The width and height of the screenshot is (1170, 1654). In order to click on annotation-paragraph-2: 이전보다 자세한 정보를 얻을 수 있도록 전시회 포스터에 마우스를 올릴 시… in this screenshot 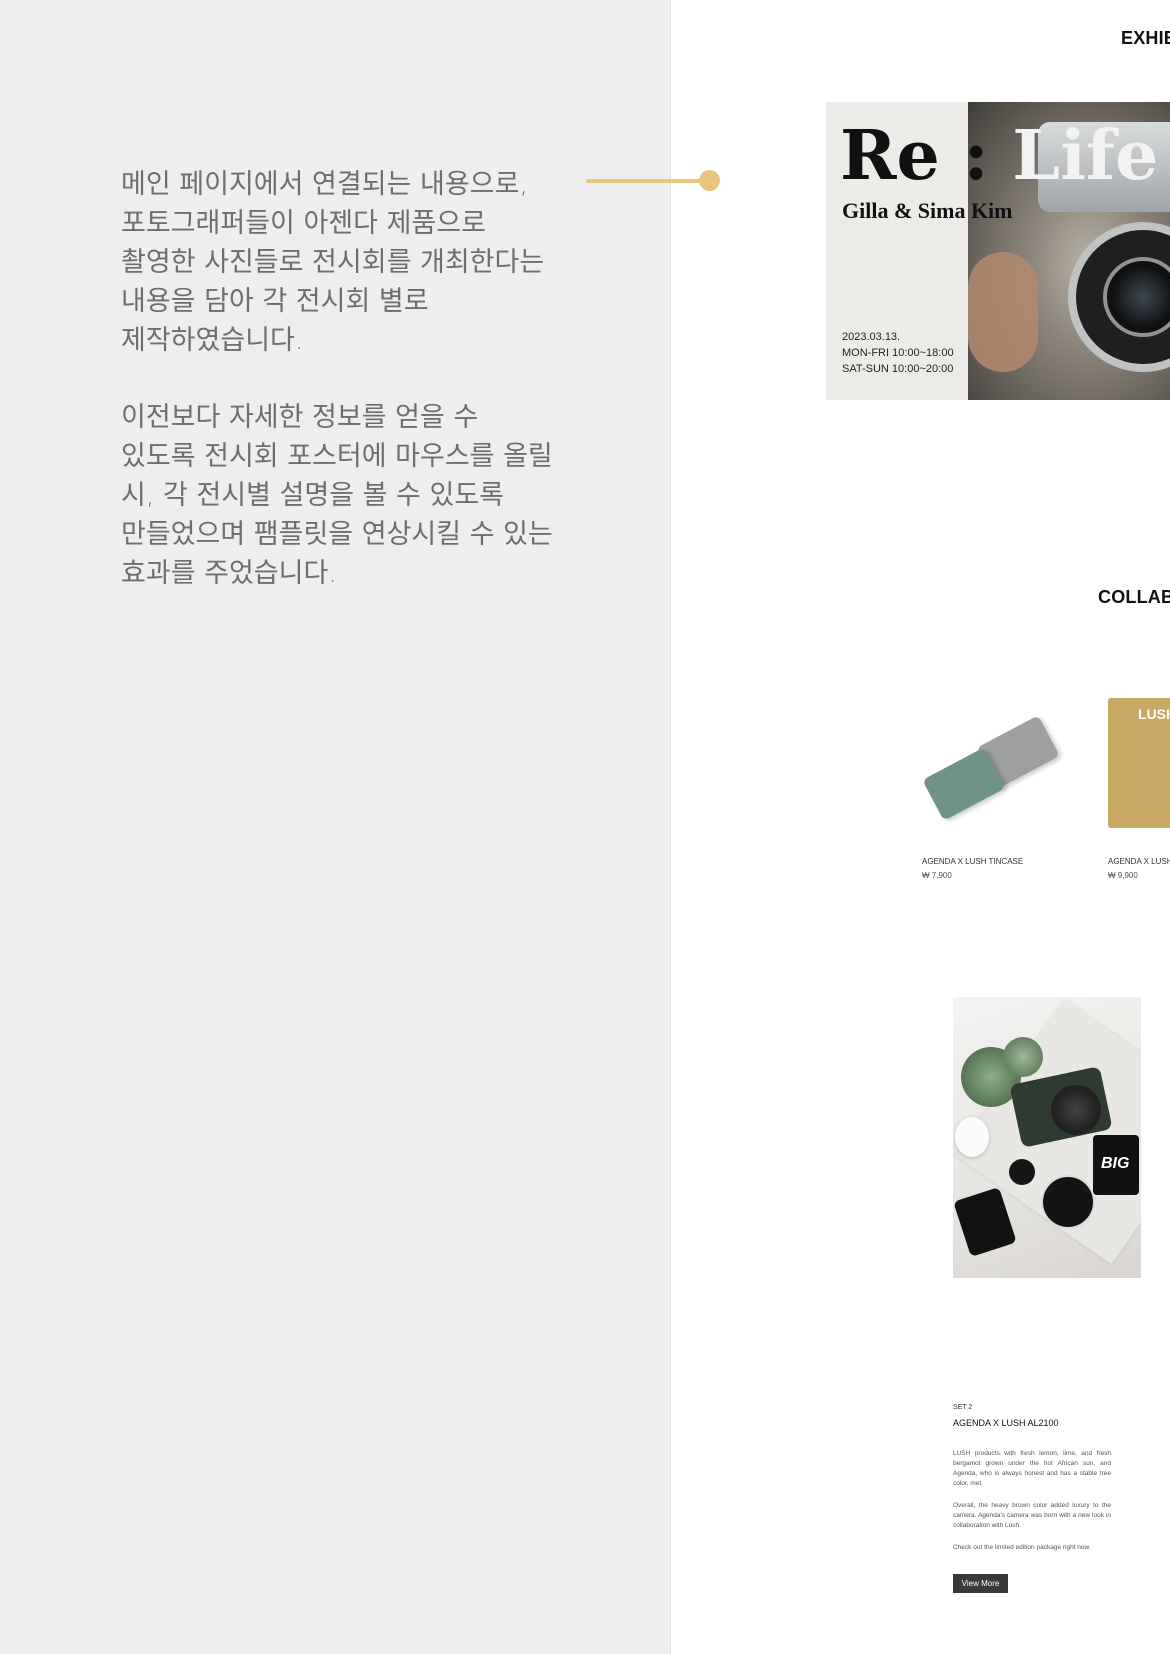, I will do `click(337, 495)`.